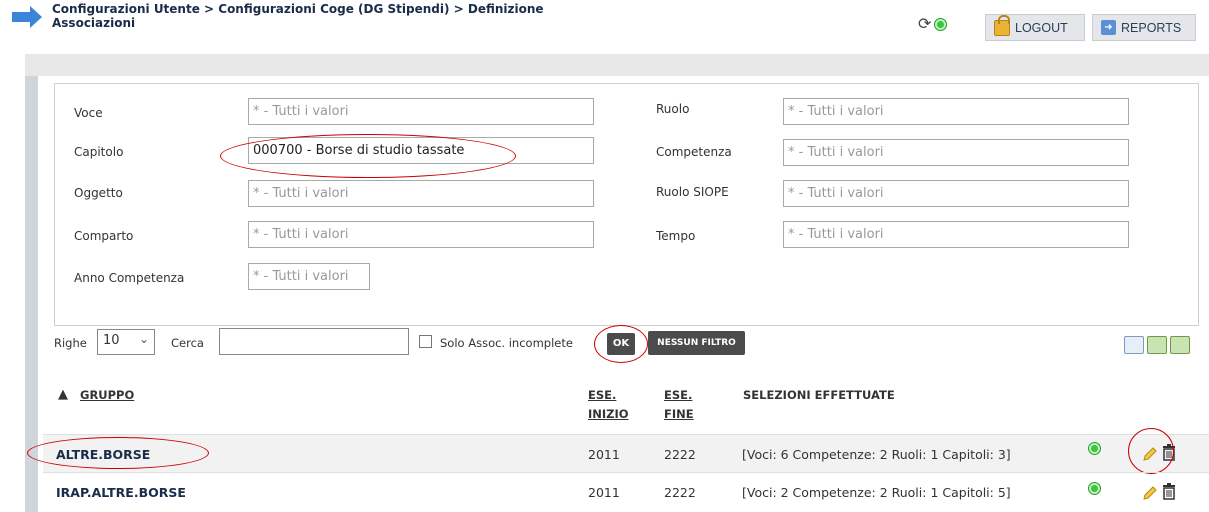 The width and height of the screenshot is (1209, 512). I want to click on edit-pencil-icon, so click(1150, 493).